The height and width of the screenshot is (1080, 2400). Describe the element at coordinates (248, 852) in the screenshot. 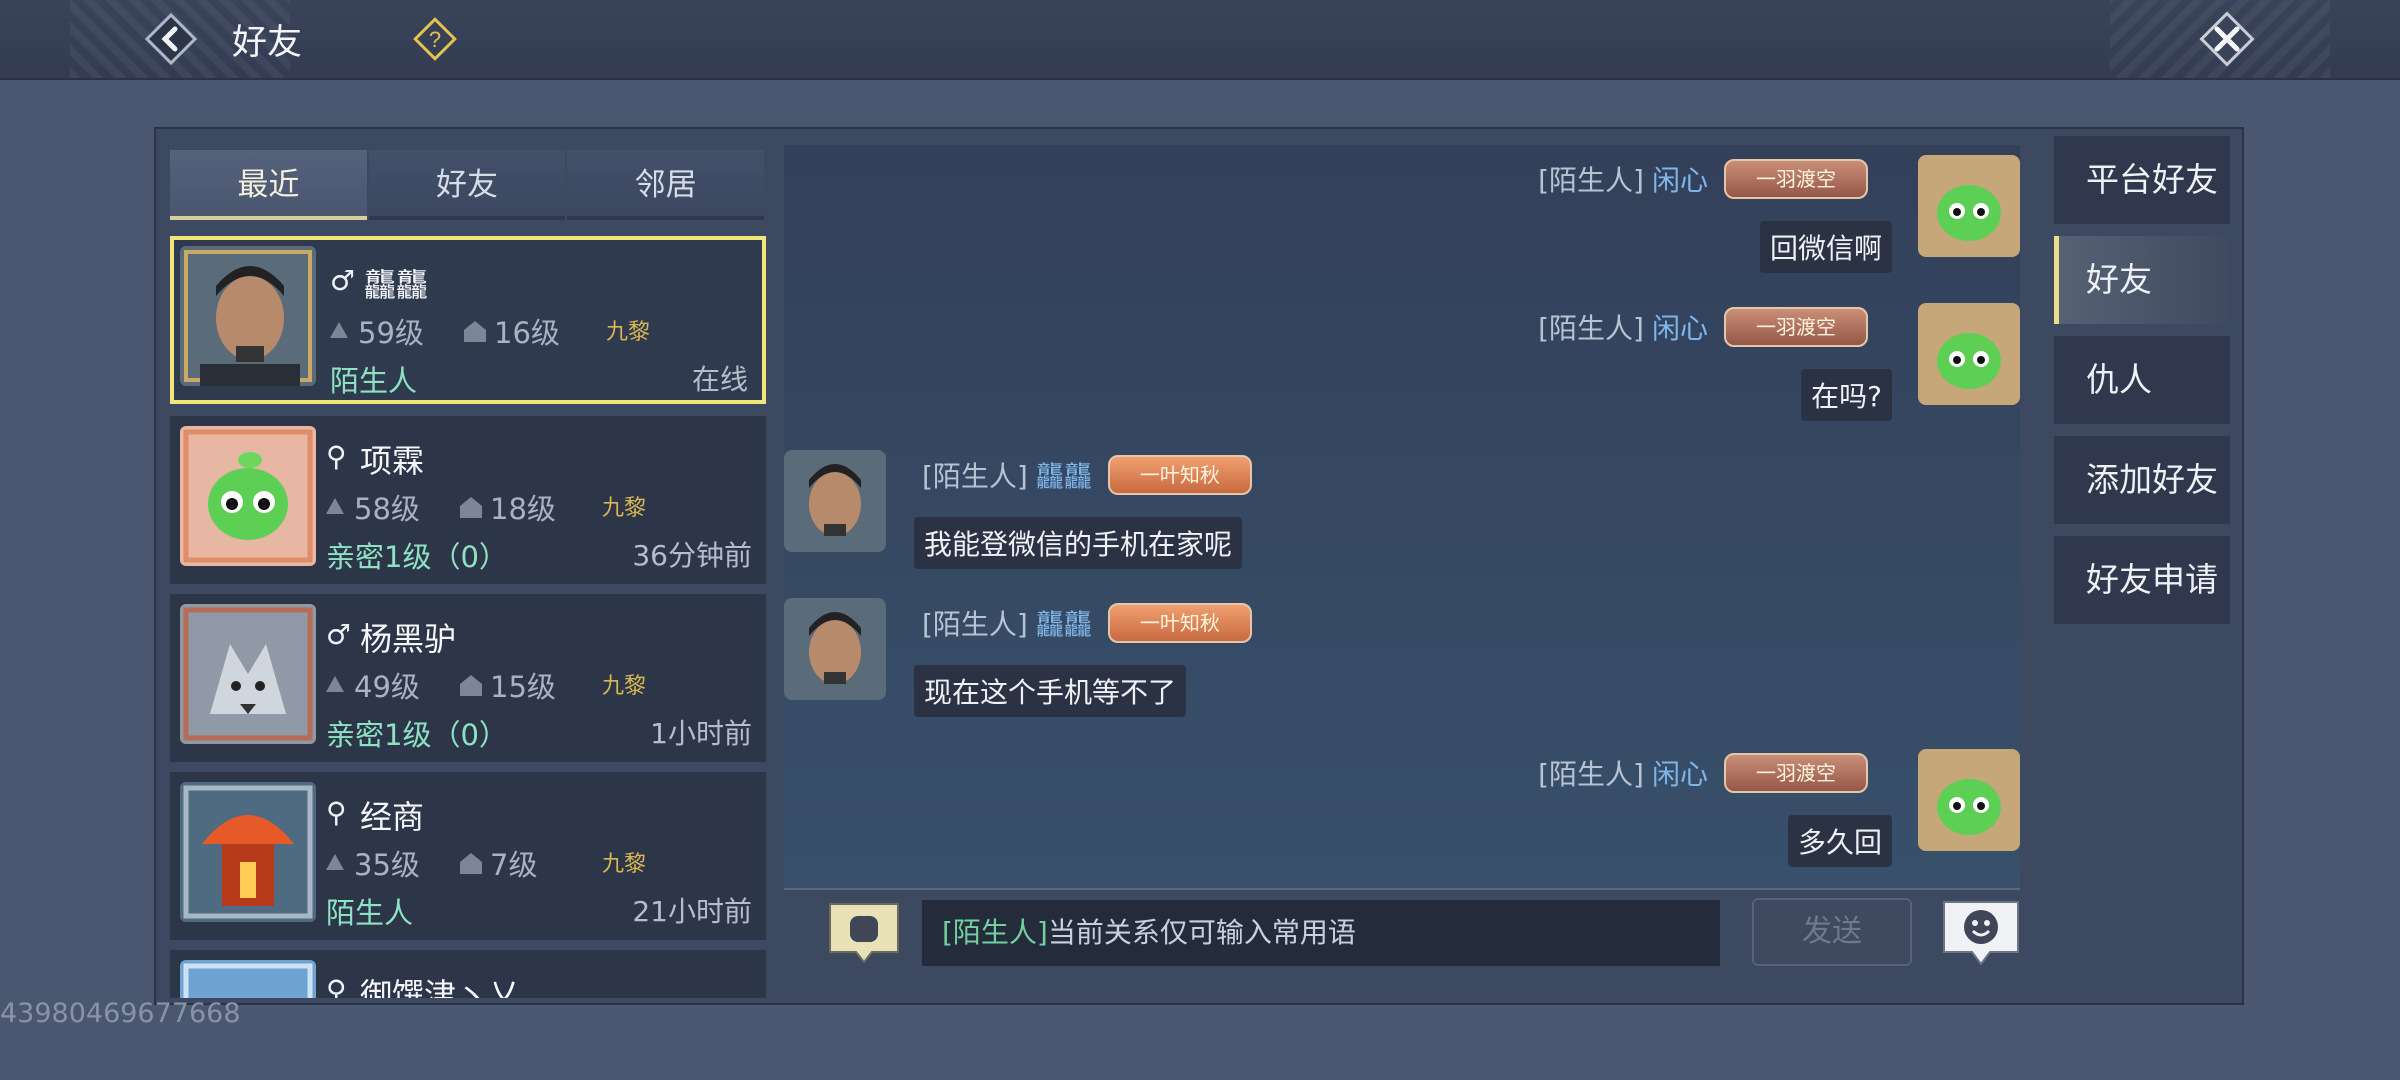

I see `lantern-avatar` at that location.